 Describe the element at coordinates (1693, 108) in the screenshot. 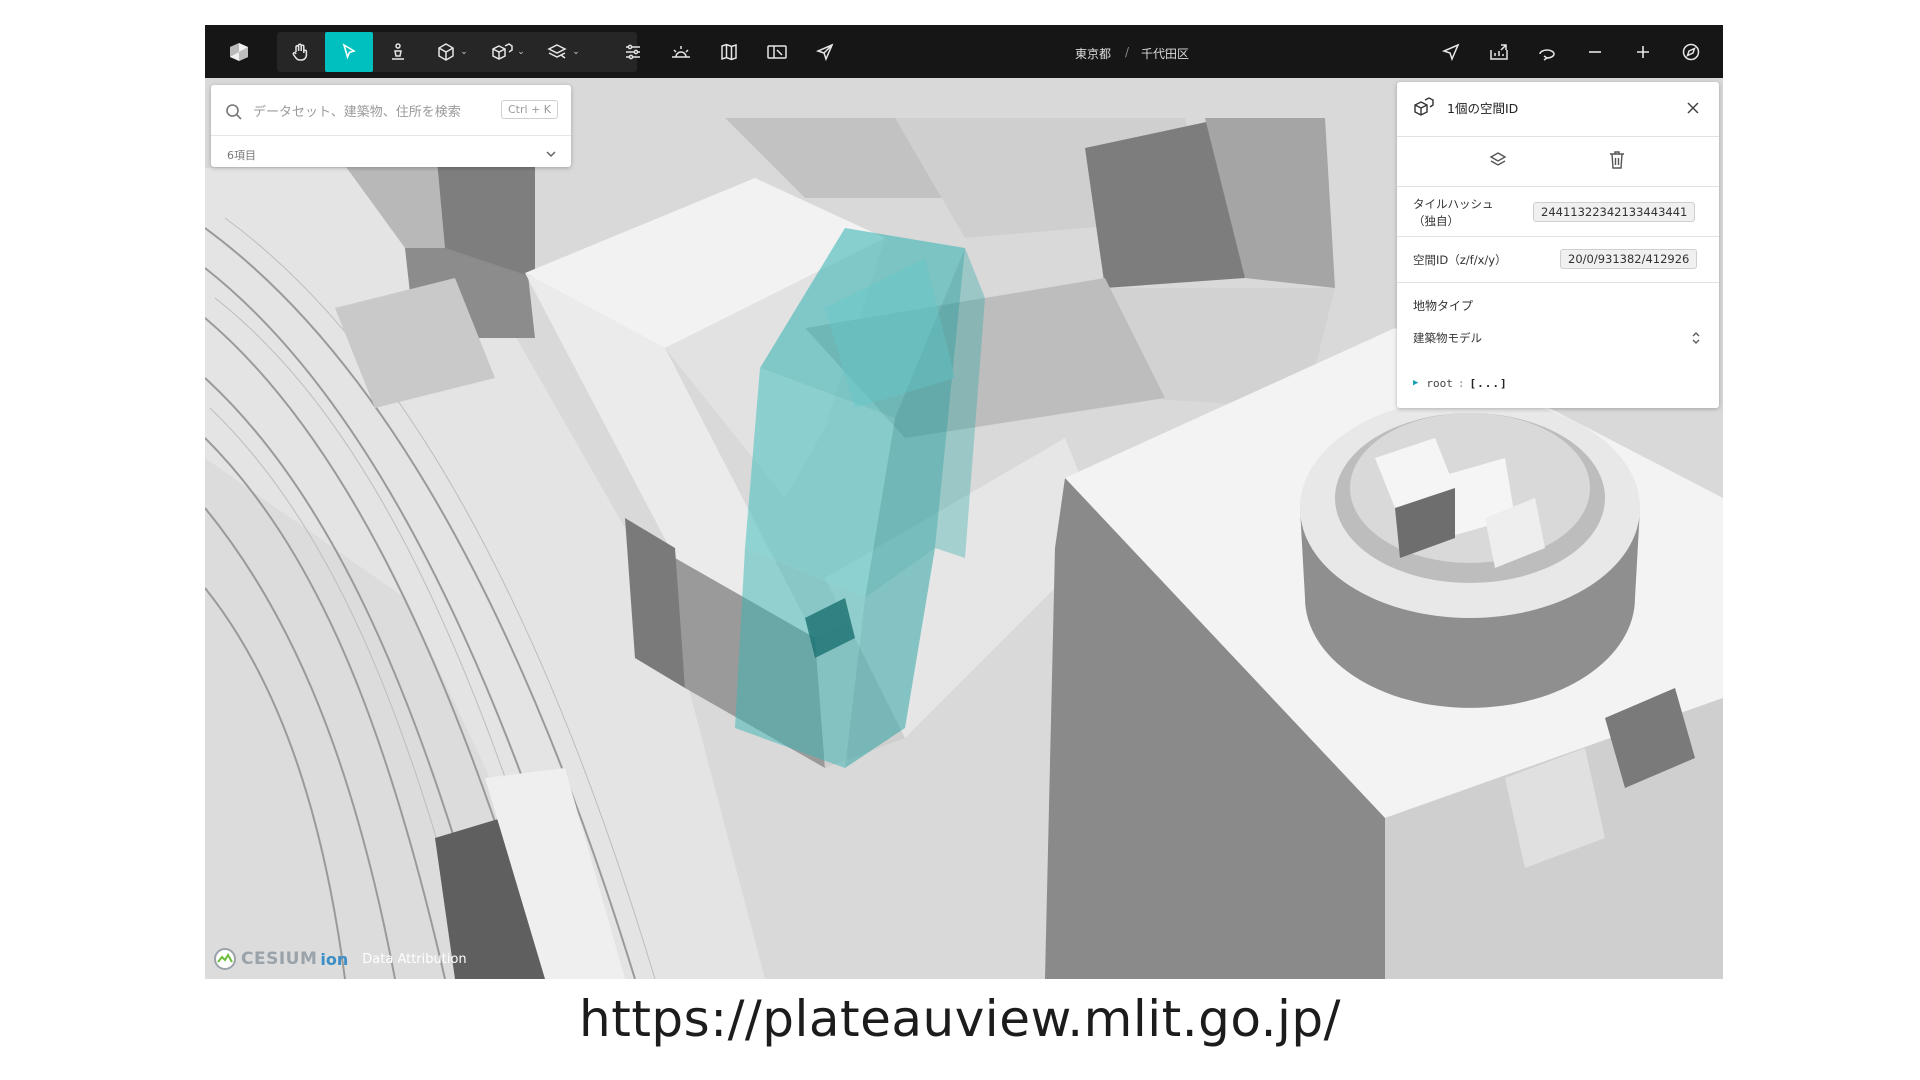

I see `close-icon` at that location.